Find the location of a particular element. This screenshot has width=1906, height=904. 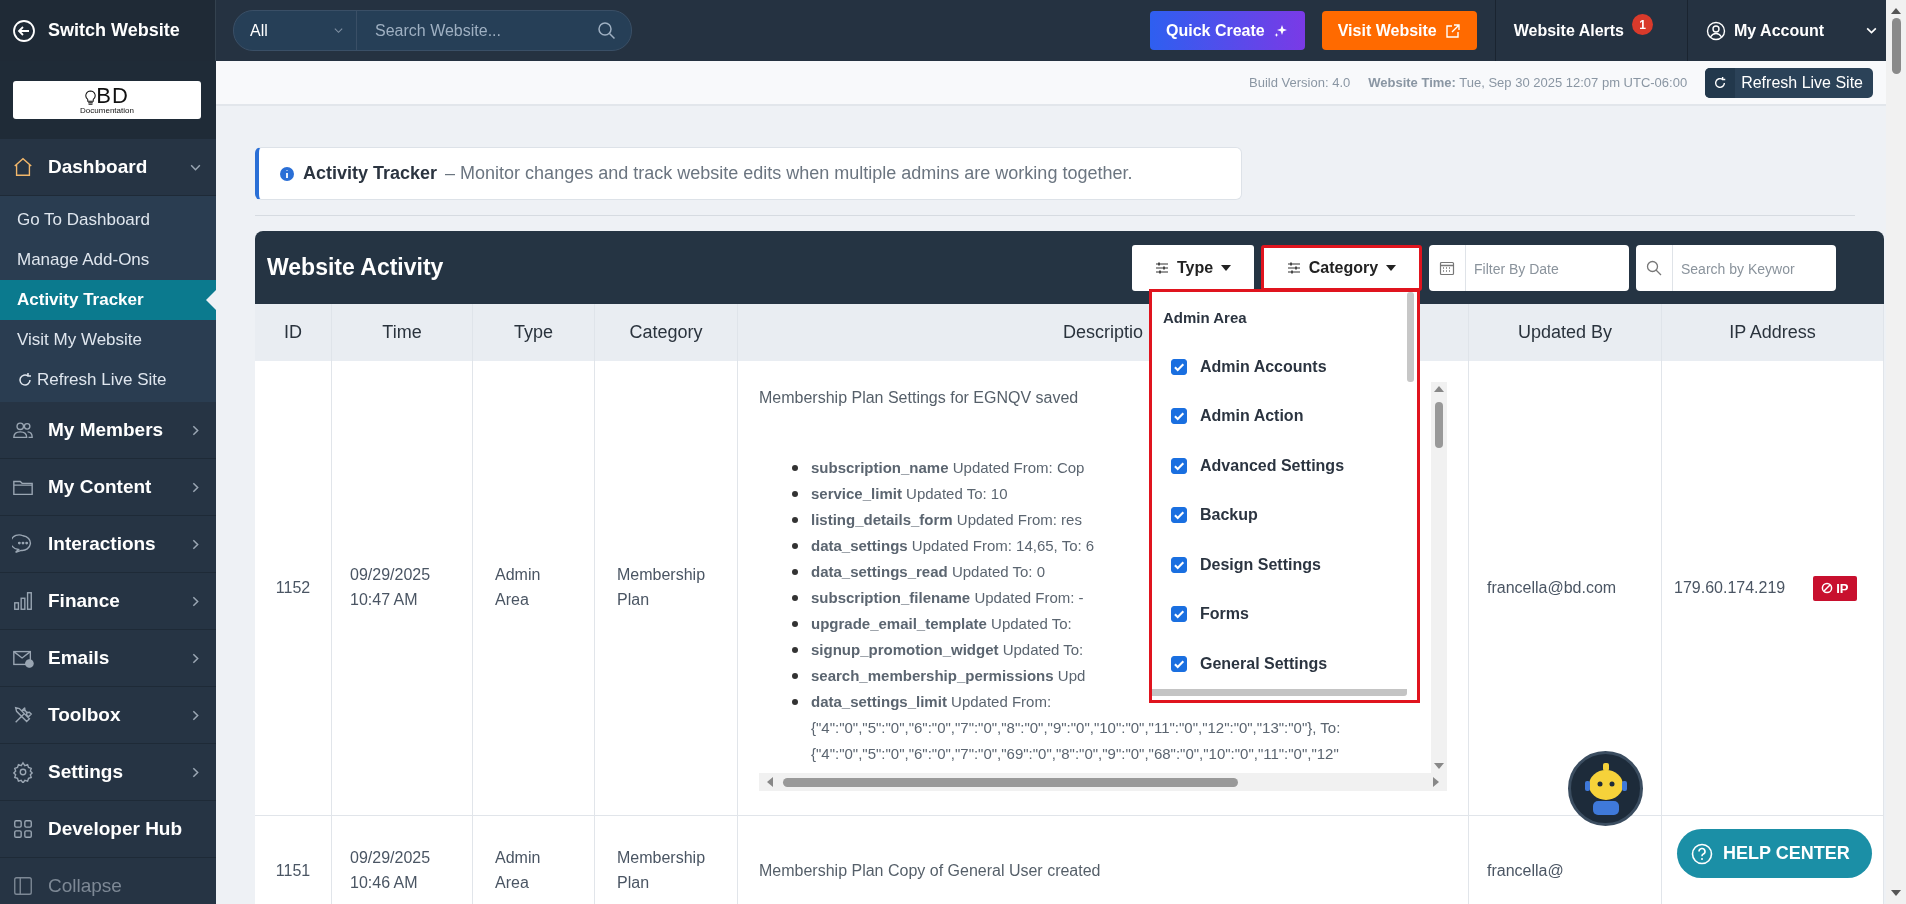

menu-label: Dashboard is located at coordinates (98, 167).